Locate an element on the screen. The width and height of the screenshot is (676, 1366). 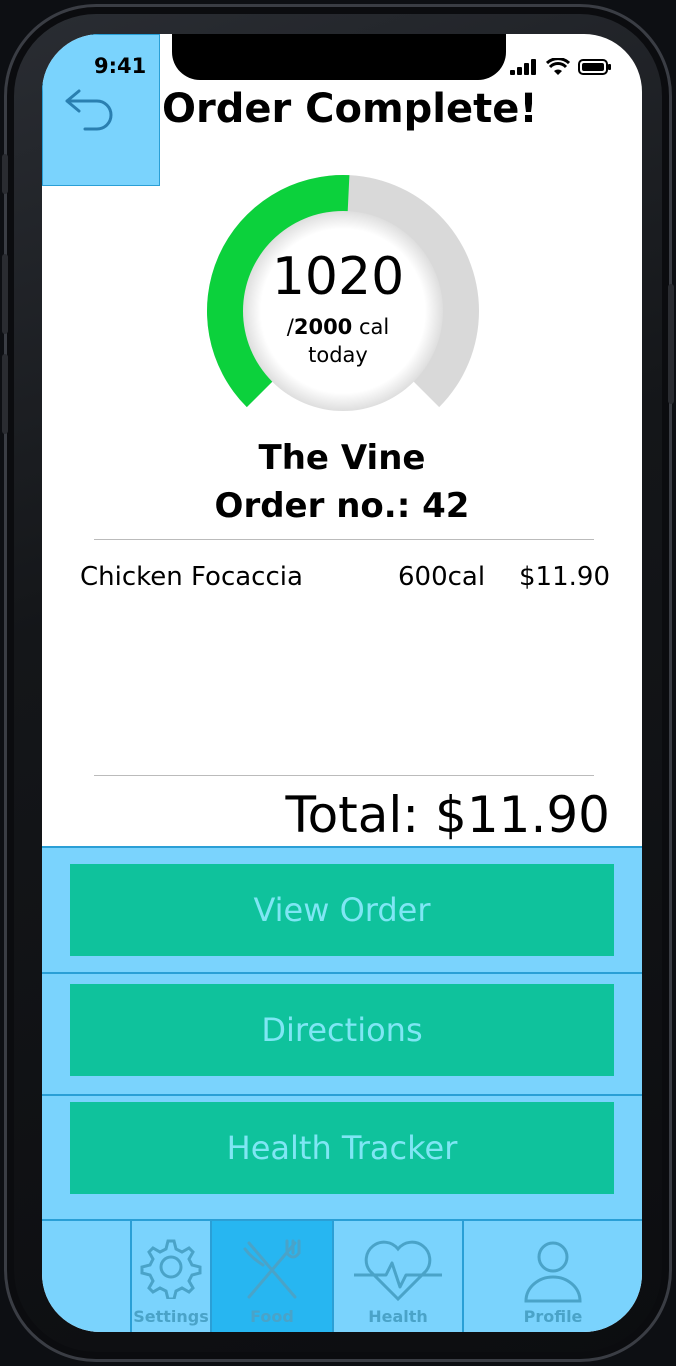
signal-icon is located at coordinates (523, 67).